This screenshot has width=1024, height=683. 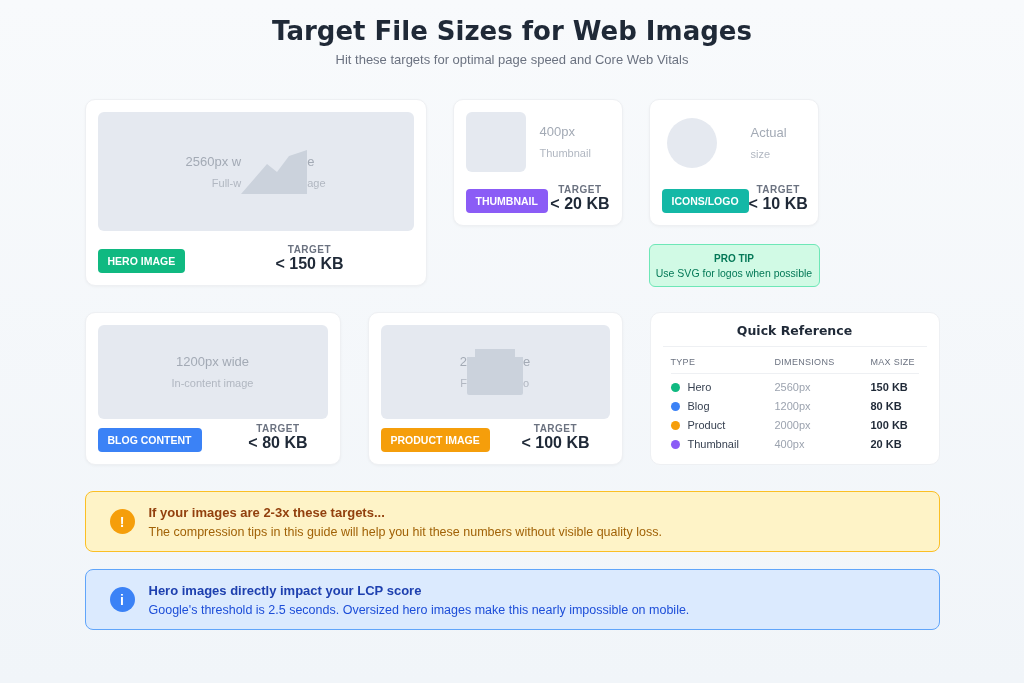 I want to click on placeholder-subtext: size, so click(x=760, y=154).